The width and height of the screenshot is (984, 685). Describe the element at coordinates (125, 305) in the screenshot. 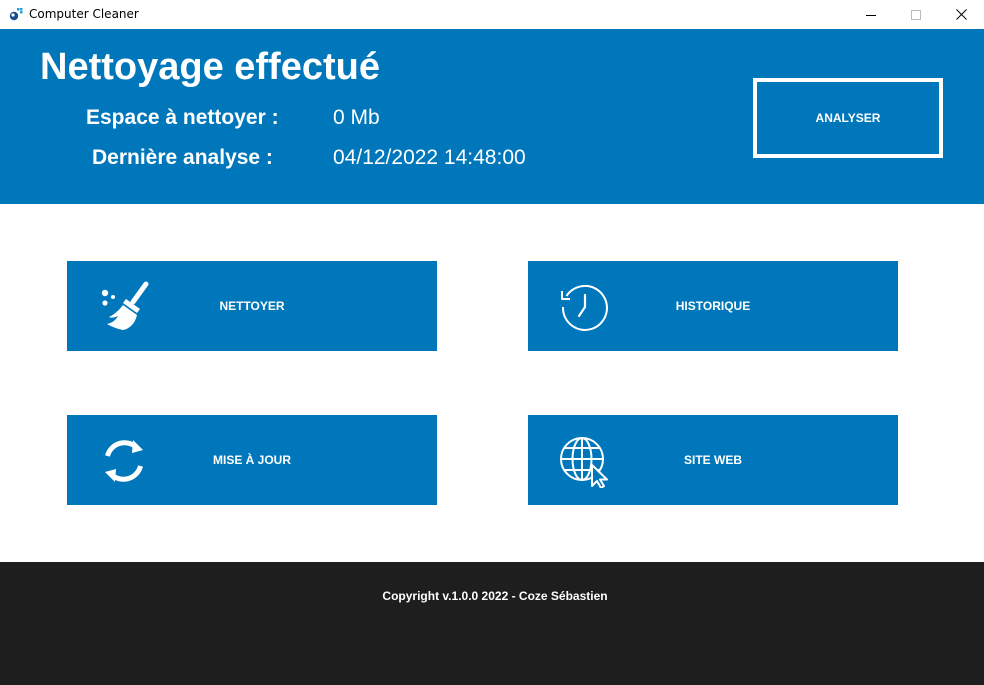

I see `broom-icon` at that location.